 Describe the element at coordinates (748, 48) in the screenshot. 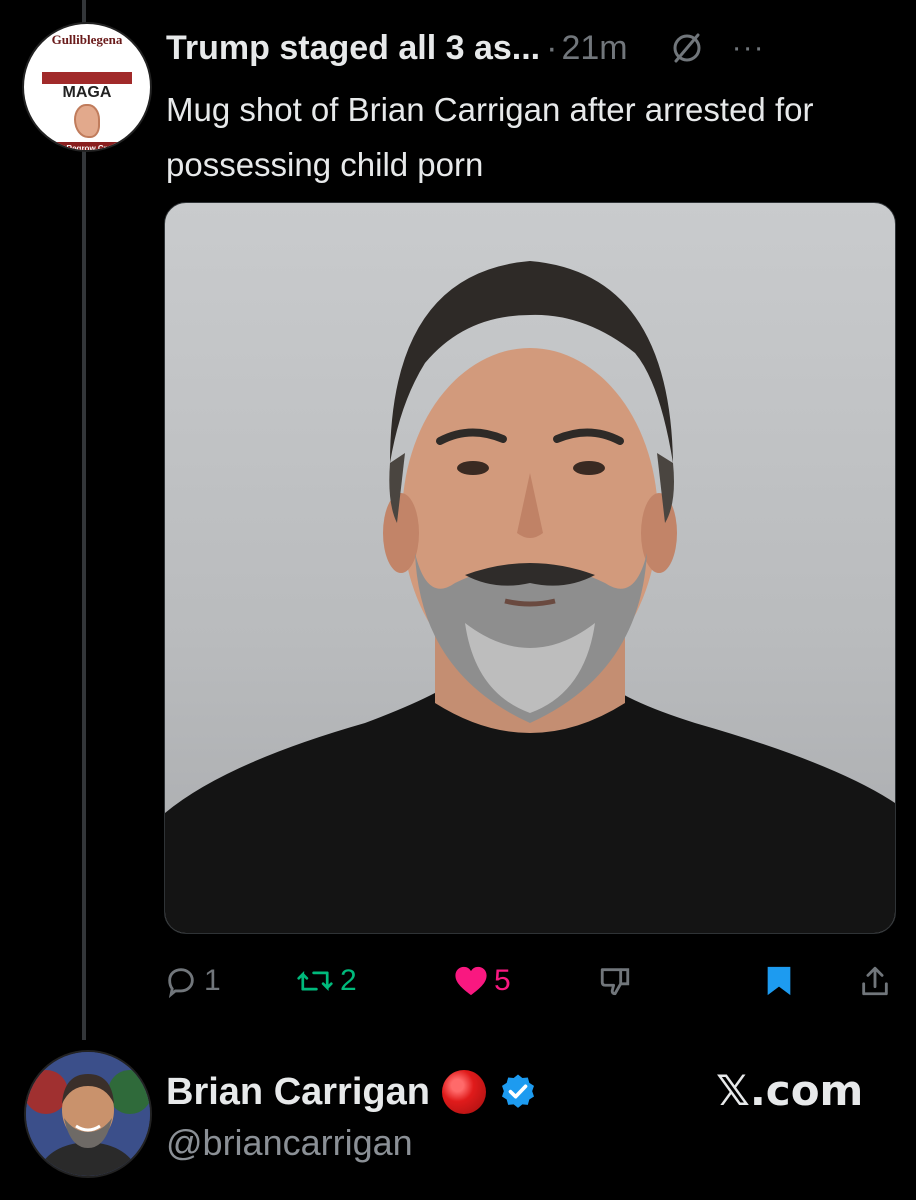

I see `more-options-icon: ···` at that location.